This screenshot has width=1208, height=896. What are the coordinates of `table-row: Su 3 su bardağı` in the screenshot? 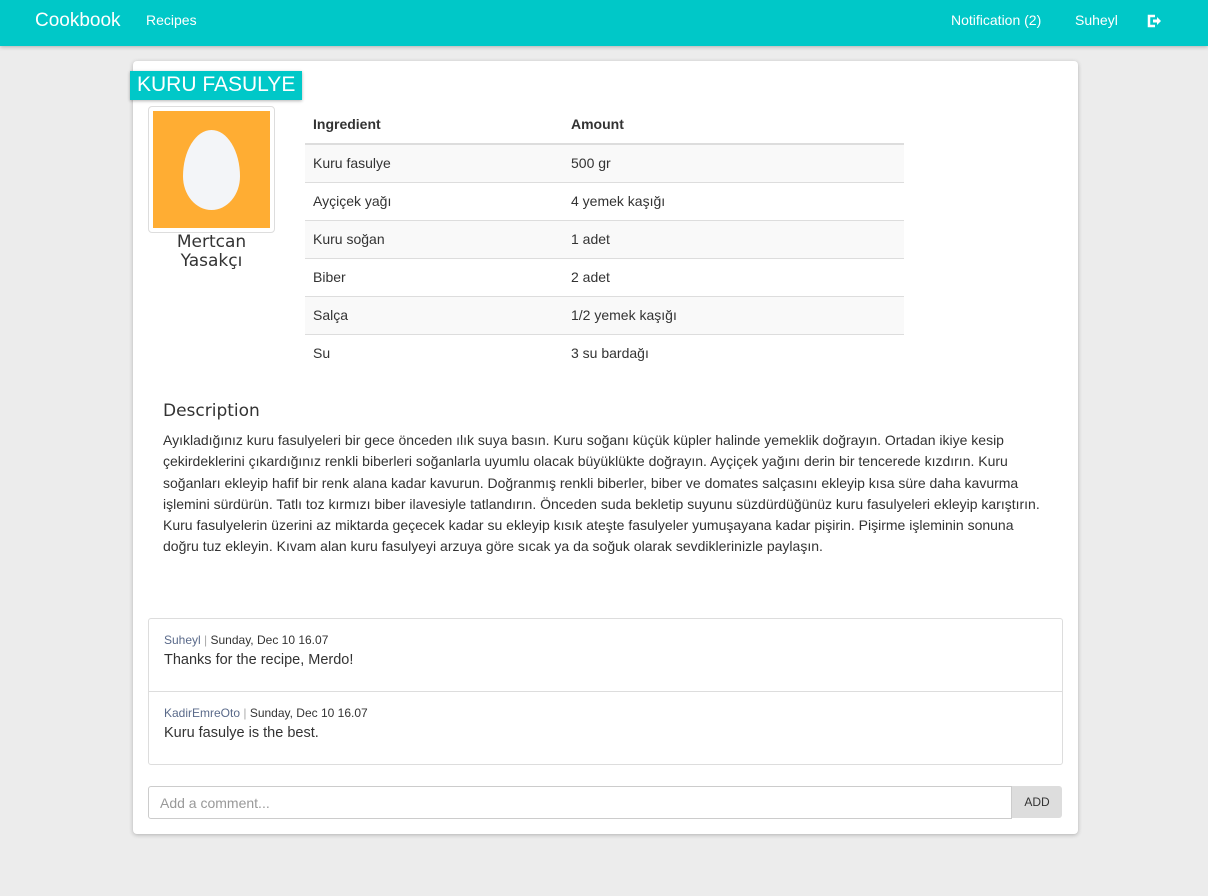 It's located at (604, 352).